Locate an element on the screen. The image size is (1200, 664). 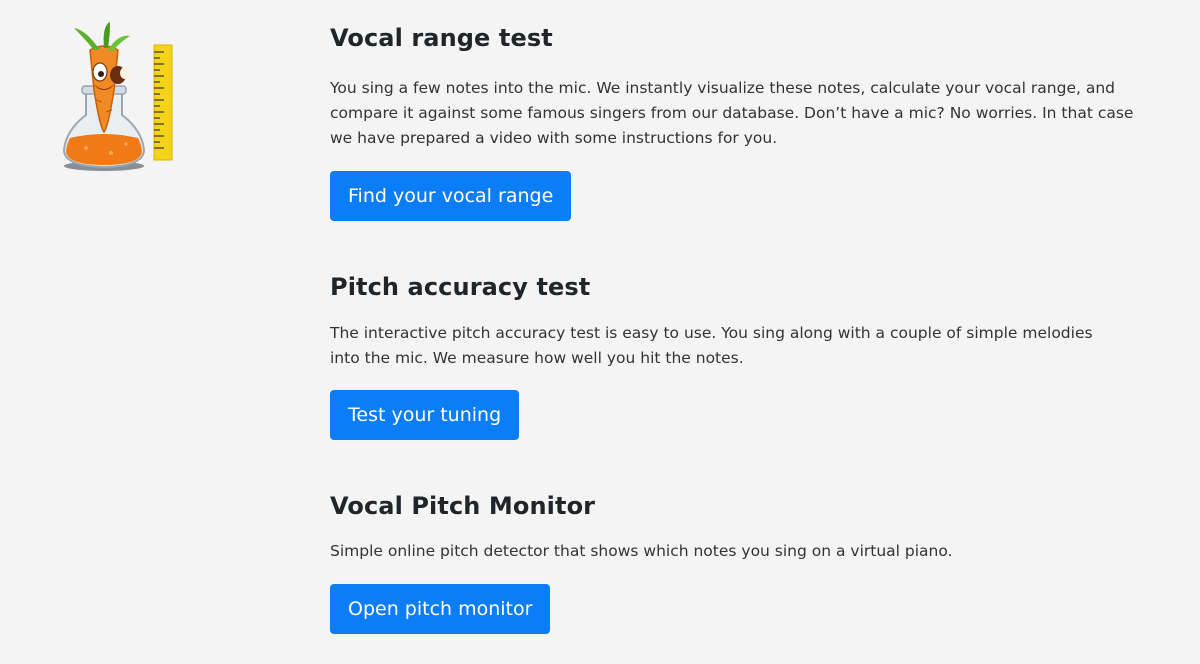
pitch-accuracy-title: Pitch accuracy test is located at coordinates (460, 287).